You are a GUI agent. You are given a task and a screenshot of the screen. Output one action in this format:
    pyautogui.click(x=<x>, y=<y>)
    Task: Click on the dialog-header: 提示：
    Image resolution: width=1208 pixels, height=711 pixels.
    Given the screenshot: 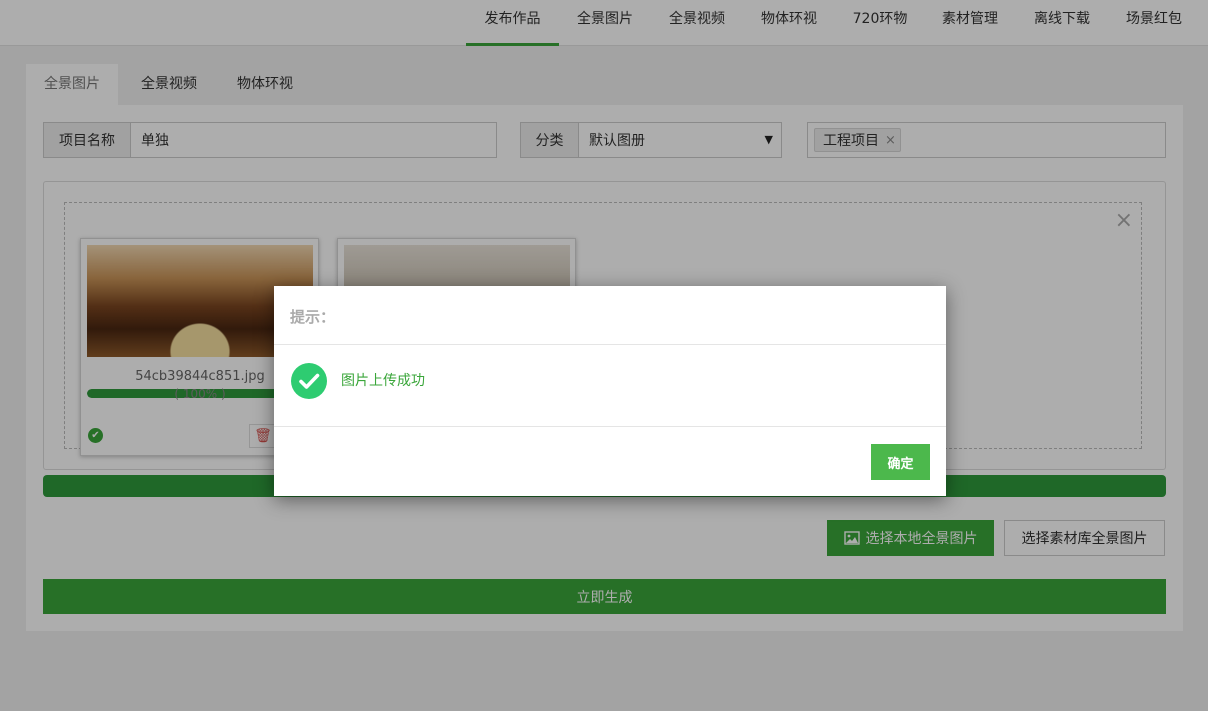 What is the action you would take?
    pyautogui.click(x=610, y=315)
    